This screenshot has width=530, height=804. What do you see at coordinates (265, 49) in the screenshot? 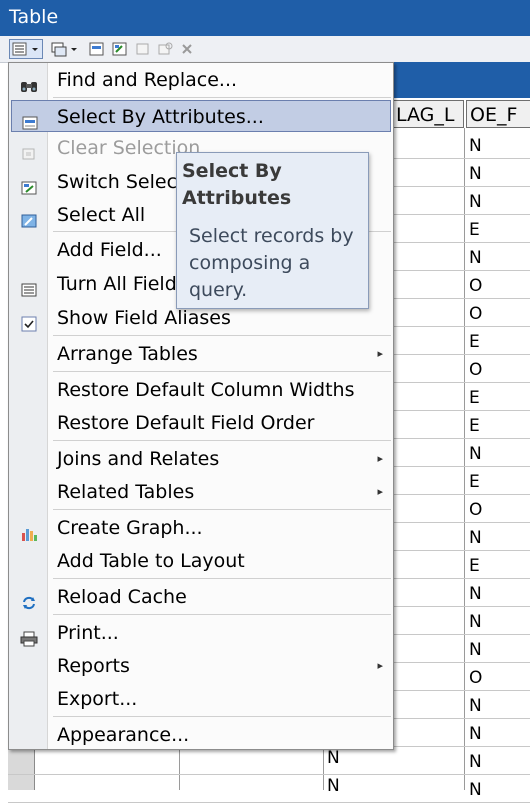
I see `table-toolbar` at bounding box center [265, 49].